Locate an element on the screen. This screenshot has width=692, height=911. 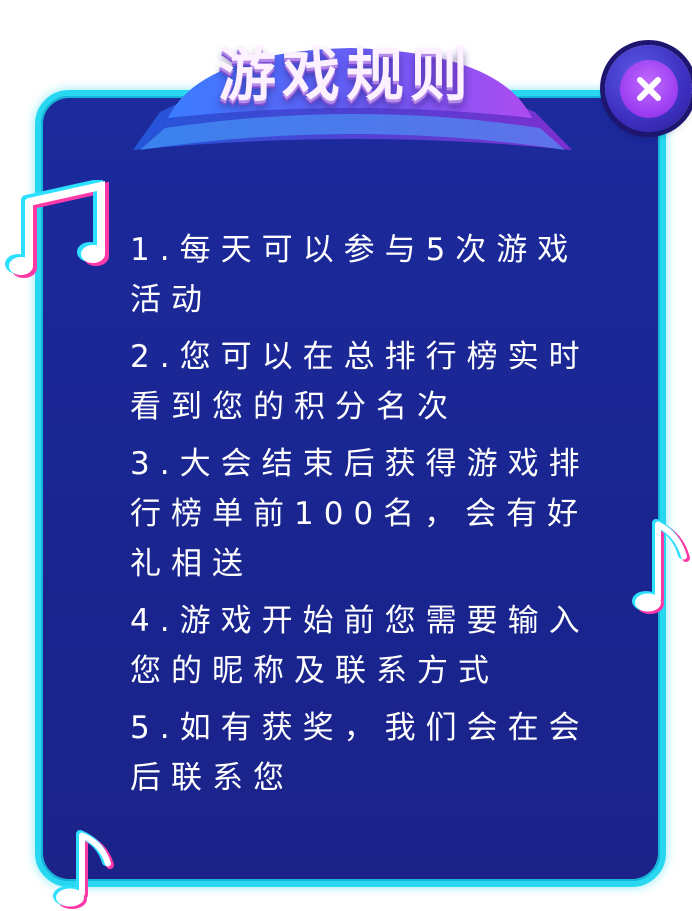
close-button-inner is located at coordinates (648, 88).